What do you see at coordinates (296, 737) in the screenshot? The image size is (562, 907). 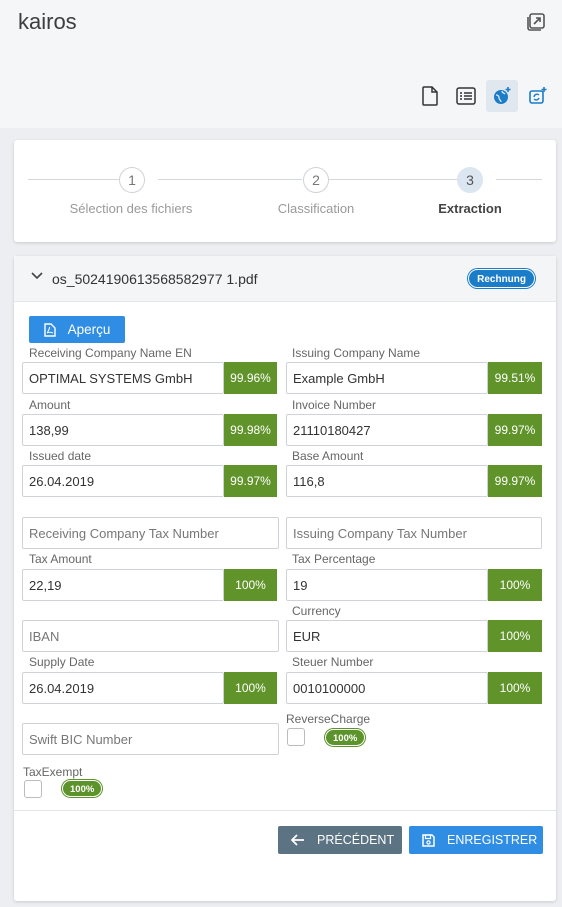 I see `reverse-charge-checkbox` at bounding box center [296, 737].